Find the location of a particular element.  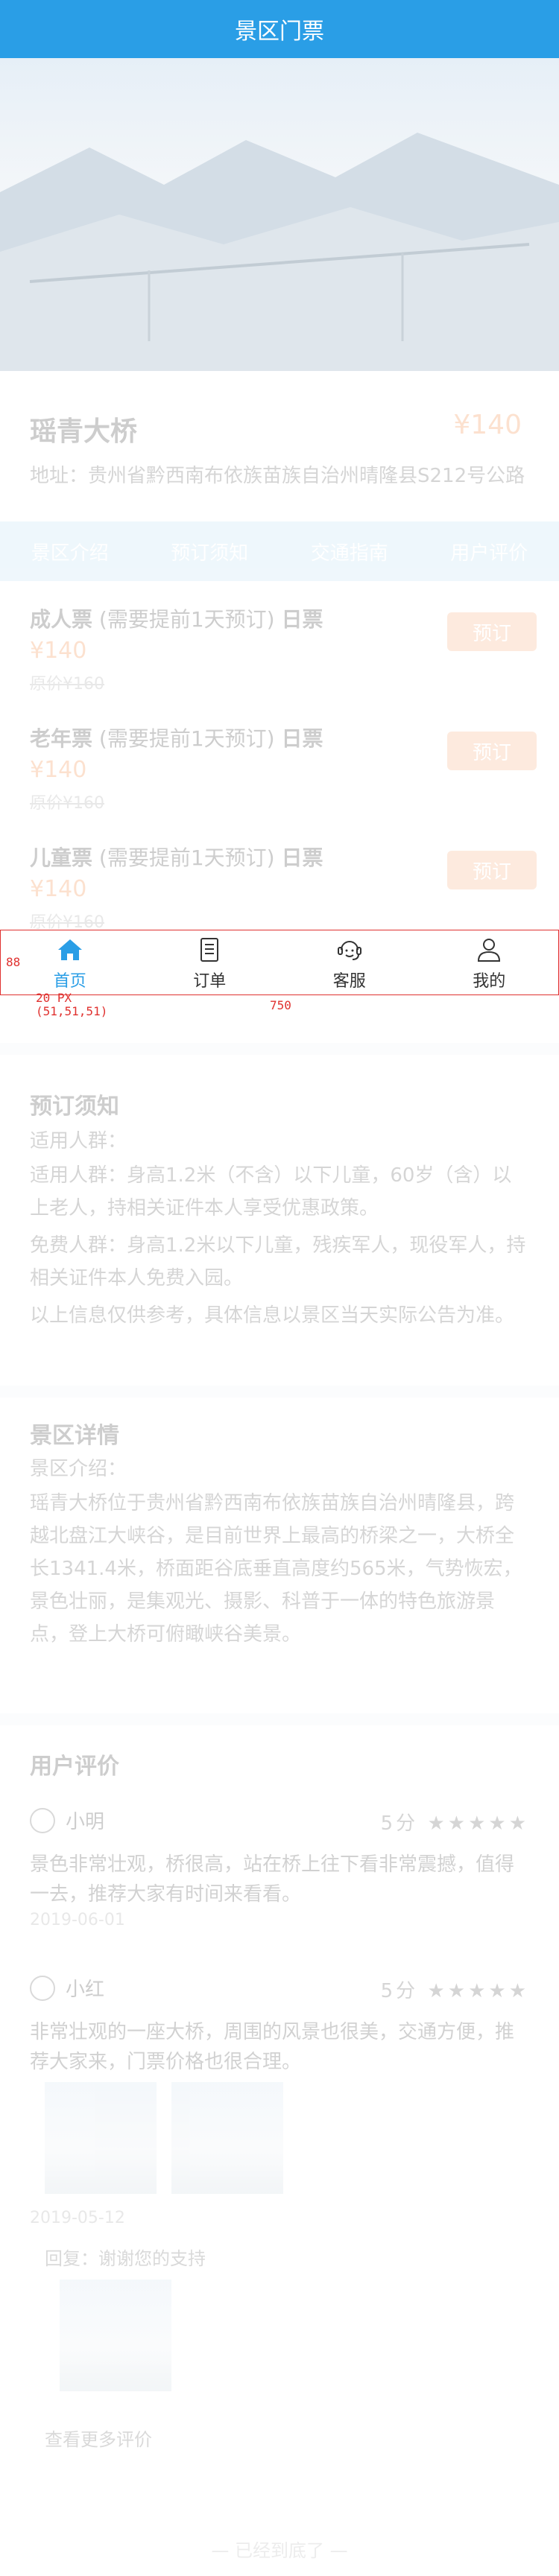

tab-traffic: 交通指南 is located at coordinates (350, 551).